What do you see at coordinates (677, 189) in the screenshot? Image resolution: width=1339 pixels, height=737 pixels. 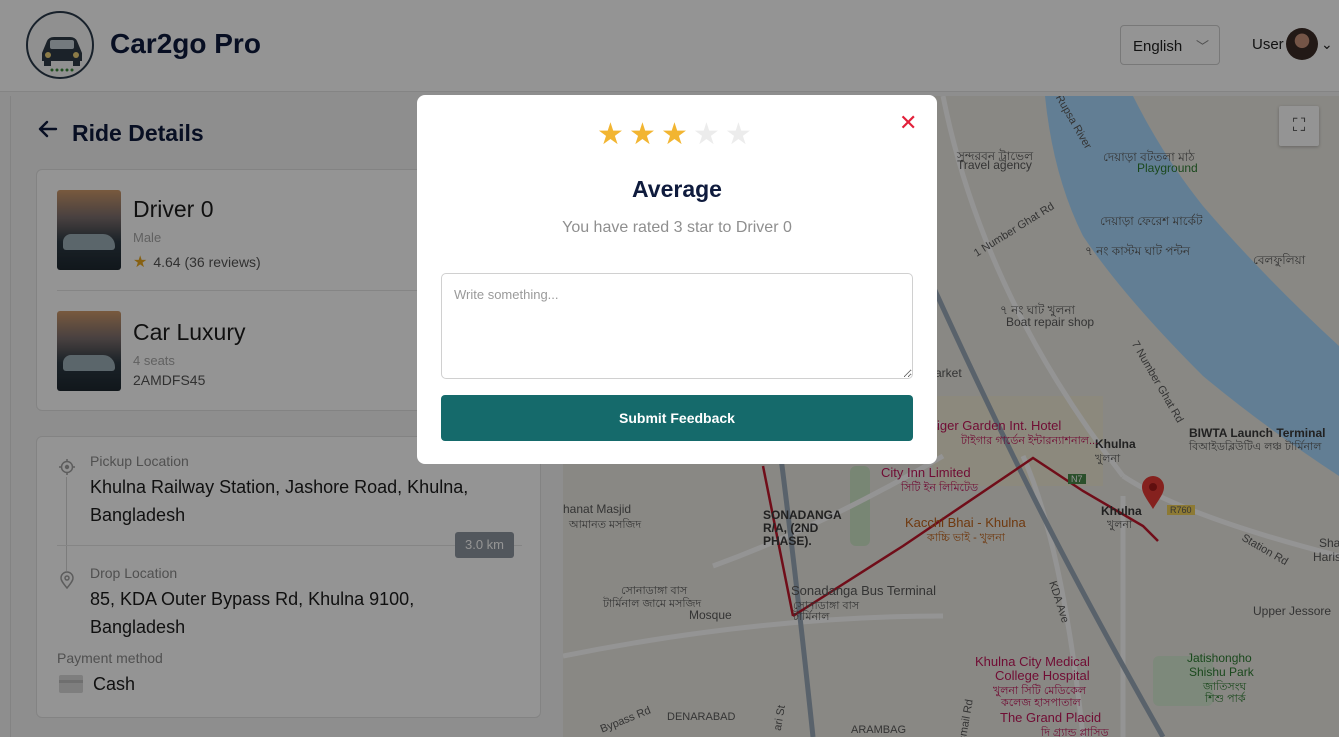 I see `rating-title: Average` at bounding box center [677, 189].